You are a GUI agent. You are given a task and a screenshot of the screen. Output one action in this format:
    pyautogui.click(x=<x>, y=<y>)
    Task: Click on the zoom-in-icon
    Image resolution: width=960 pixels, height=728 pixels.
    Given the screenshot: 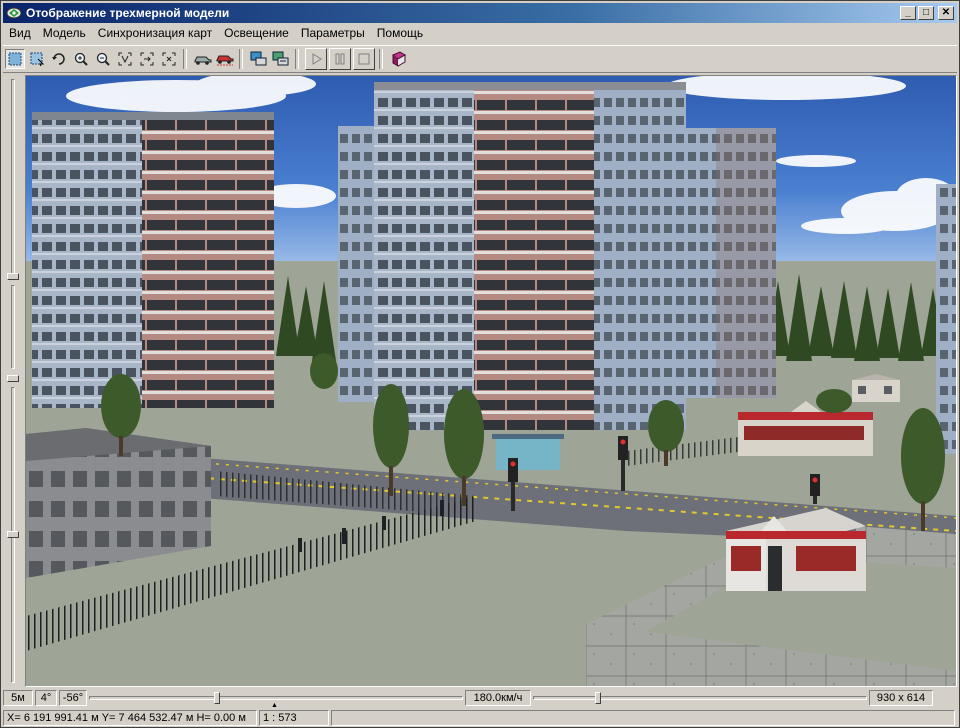 What is the action you would take?
    pyautogui.click(x=81, y=59)
    